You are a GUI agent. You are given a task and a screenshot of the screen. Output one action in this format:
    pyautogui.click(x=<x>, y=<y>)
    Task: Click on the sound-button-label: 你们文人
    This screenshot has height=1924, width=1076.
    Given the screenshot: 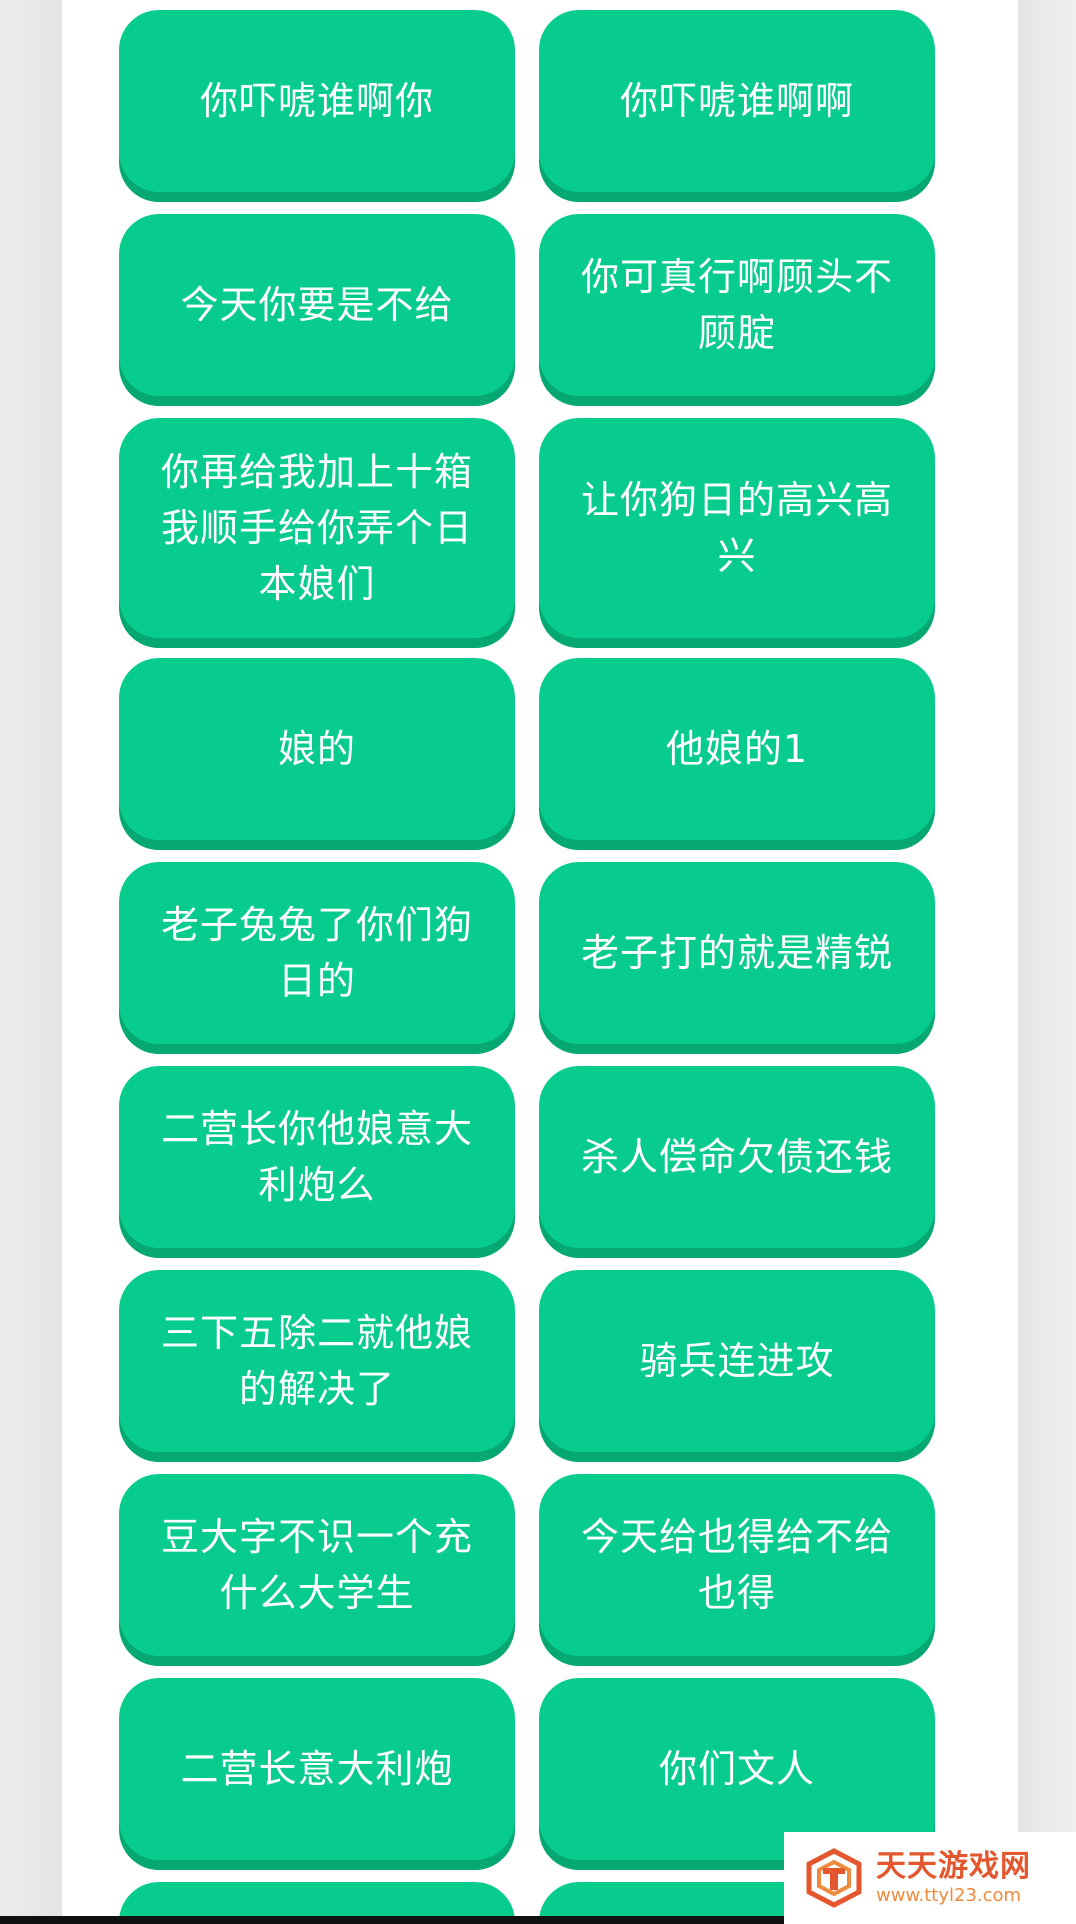 What is the action you would take?
    pyautogui.click(x=736, y=1769)
    